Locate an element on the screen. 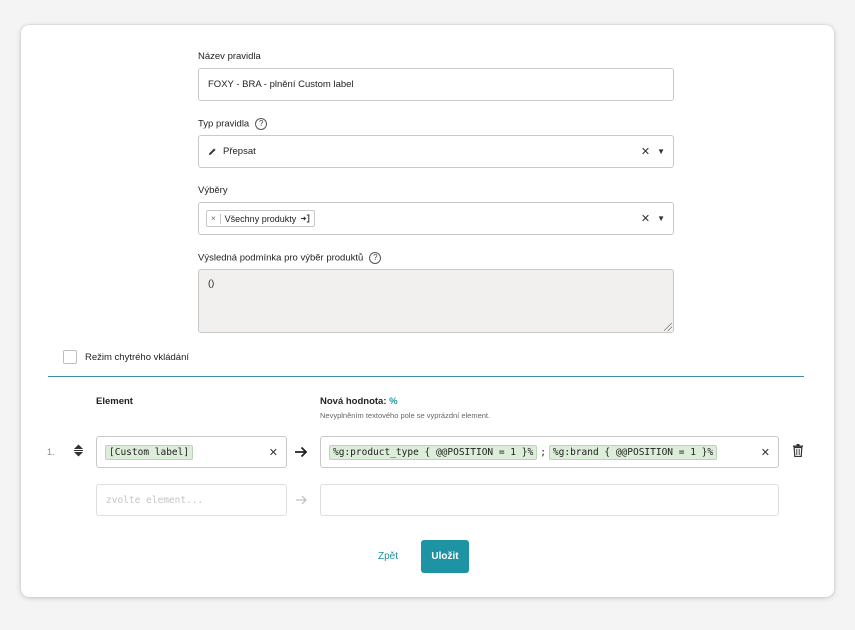 Image resolution: width=855 pixels, height=630 pixels. condition-textarea: () is located at coordinates (436, 301).